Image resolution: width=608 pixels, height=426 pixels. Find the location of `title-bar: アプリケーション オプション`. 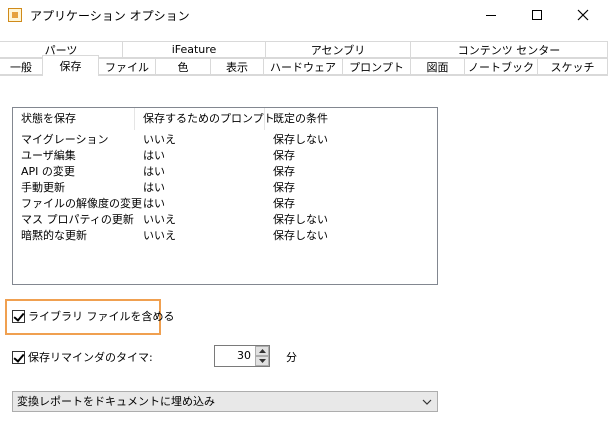

title-bar: アプリケーション オプション is located at coordinates (304, 15).